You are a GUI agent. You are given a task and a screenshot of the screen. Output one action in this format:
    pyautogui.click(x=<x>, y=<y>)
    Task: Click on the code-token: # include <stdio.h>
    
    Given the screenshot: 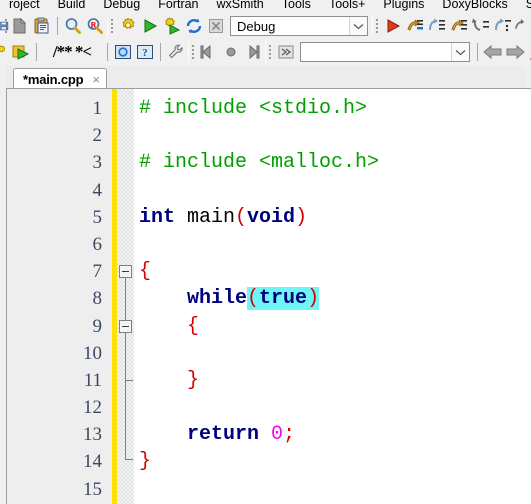 What is the action you would take?
    pyautogui.click(x=253, y=108)
    